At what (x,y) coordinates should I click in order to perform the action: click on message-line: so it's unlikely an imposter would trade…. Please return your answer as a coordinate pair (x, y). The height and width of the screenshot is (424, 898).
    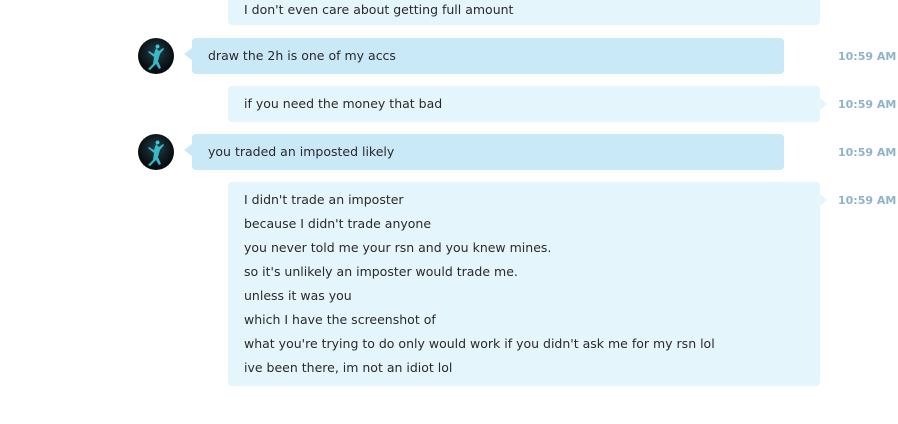
    Looking at the image, I should click on (381, 271).